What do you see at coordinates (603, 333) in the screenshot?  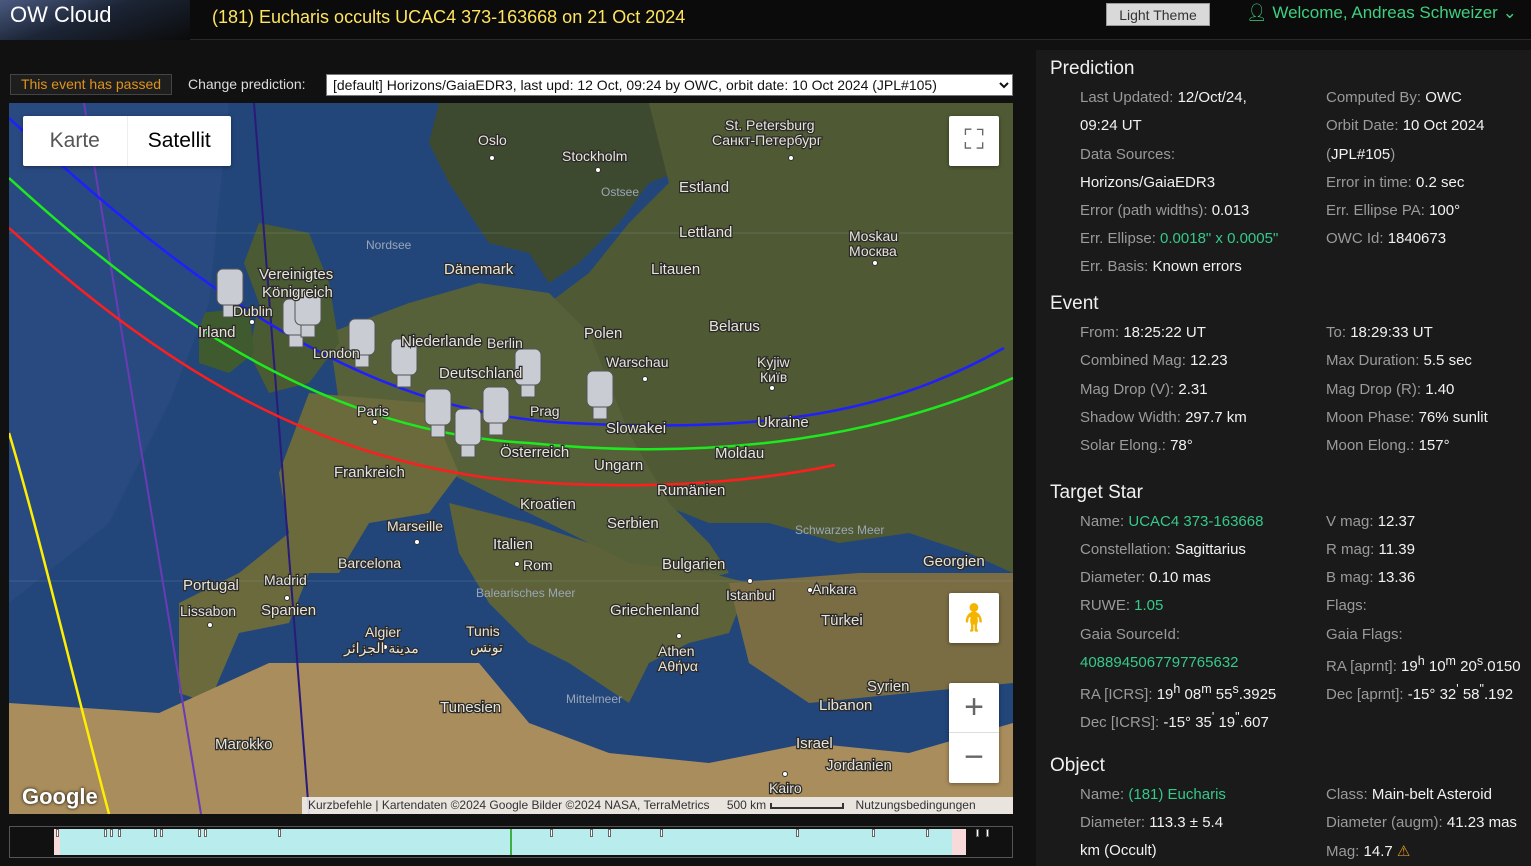 I see `map-label: Polen` at bounding box center [603, 333].